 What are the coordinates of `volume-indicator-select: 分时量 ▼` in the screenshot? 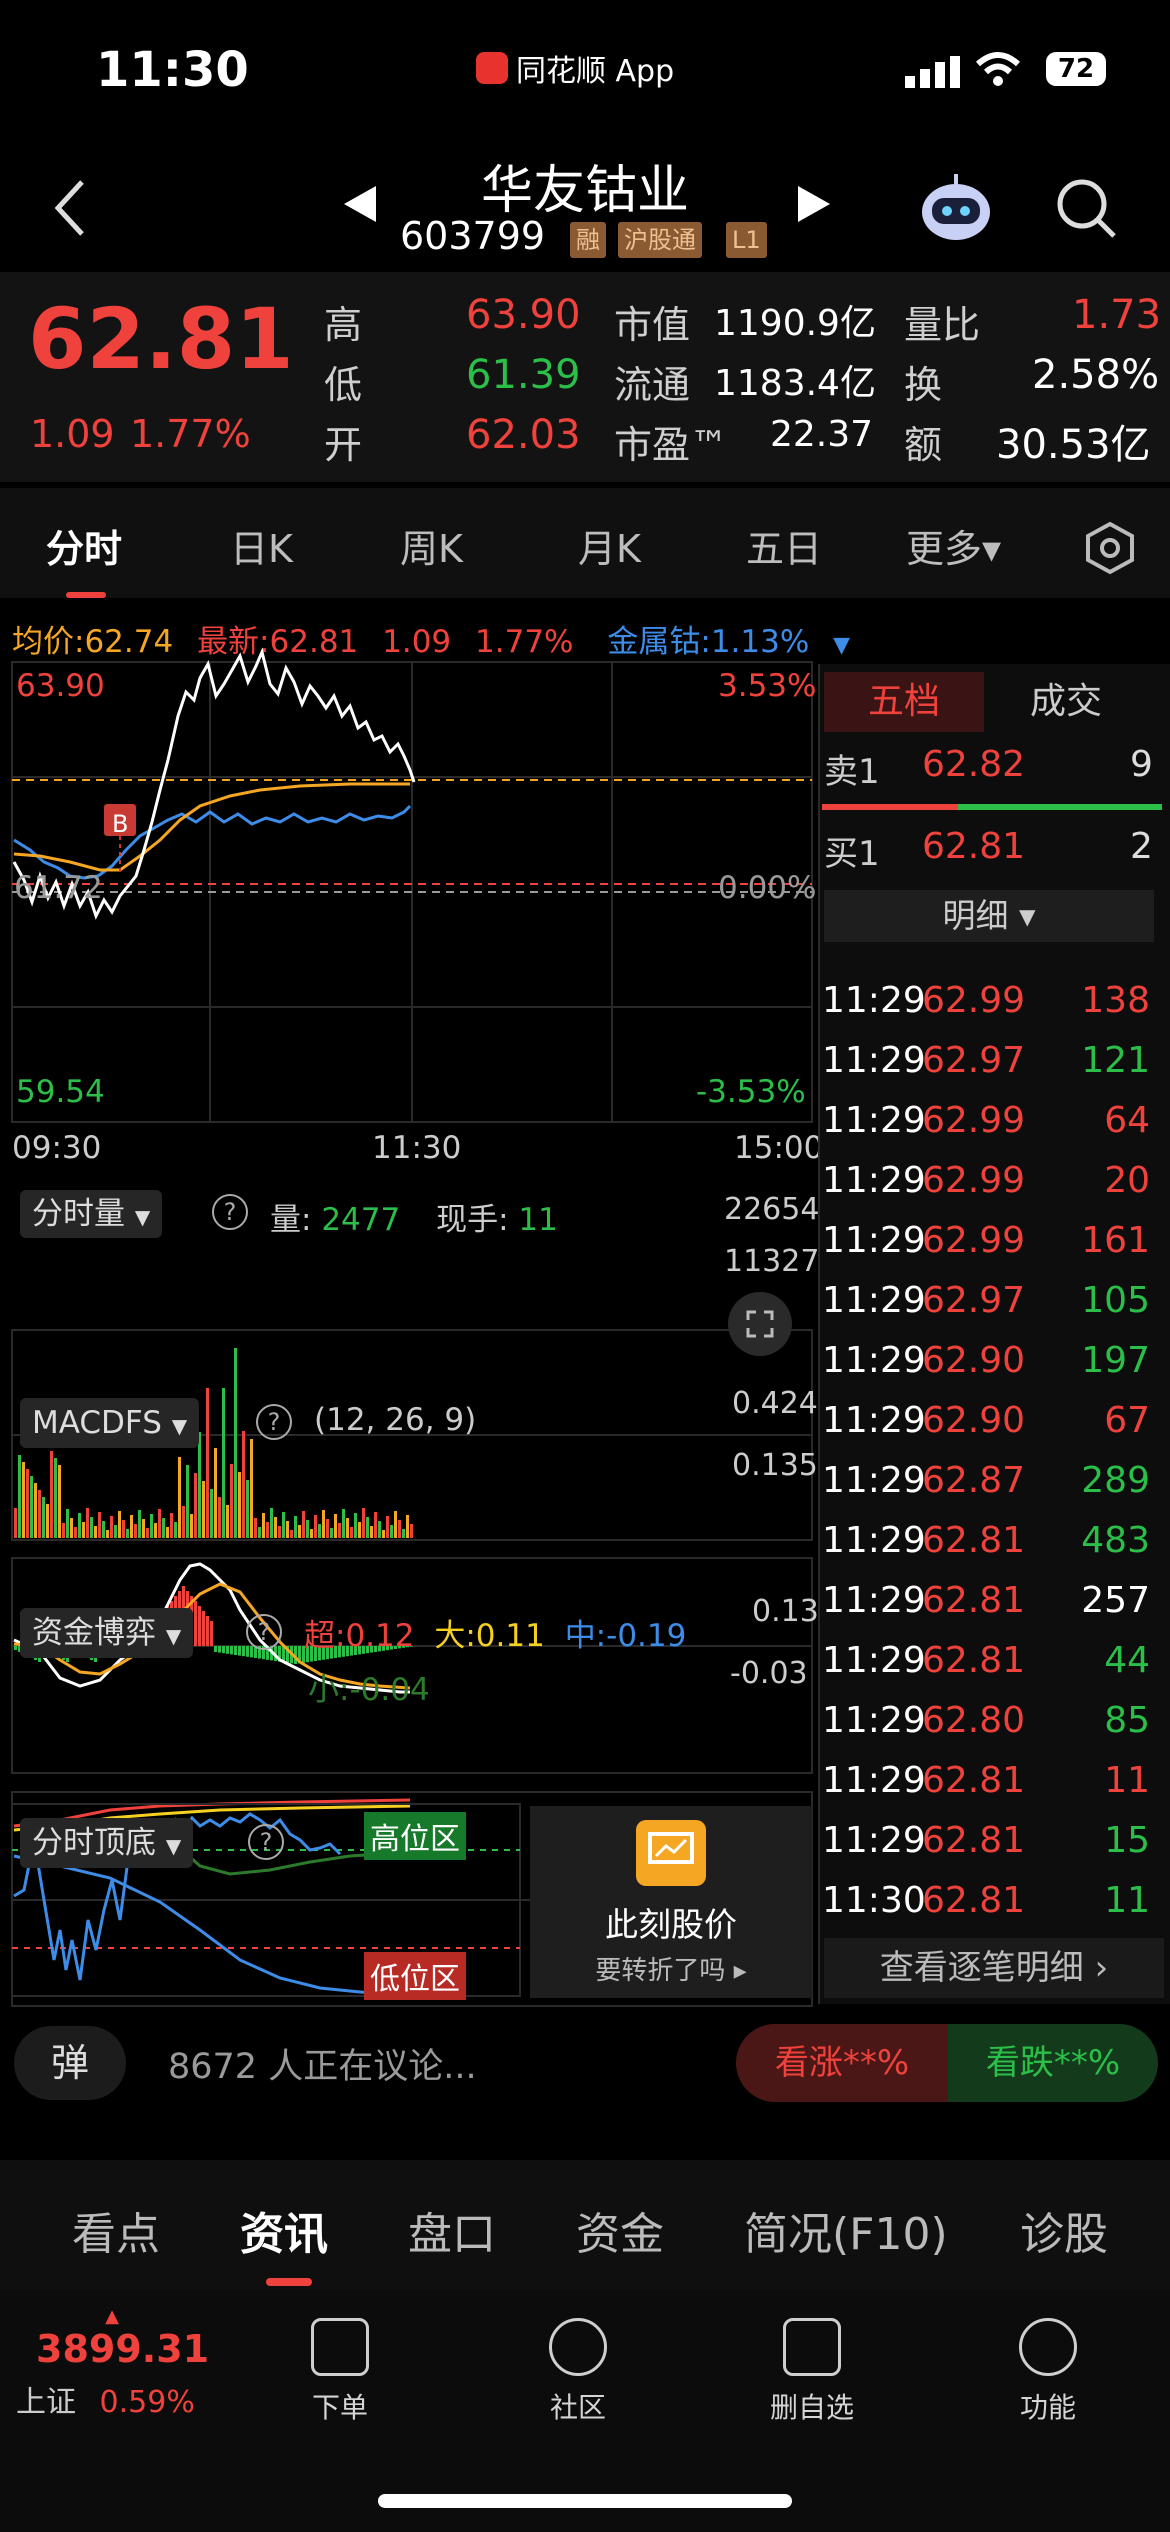 It's located at (91, 1214).